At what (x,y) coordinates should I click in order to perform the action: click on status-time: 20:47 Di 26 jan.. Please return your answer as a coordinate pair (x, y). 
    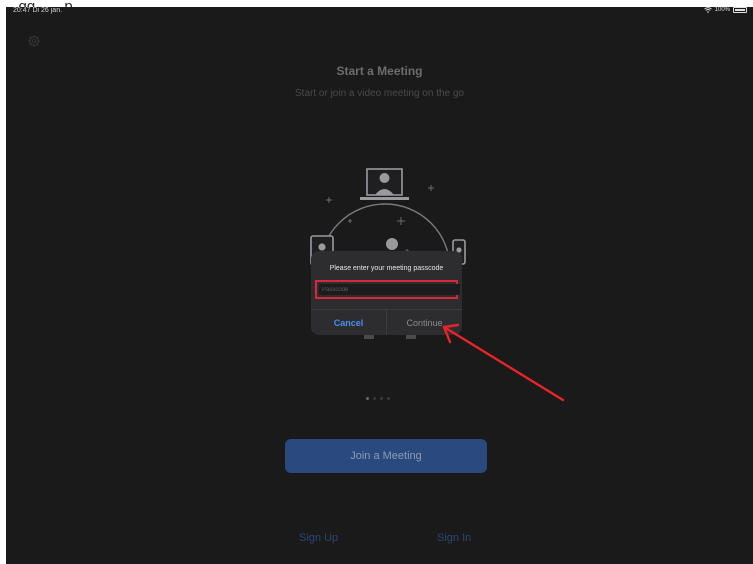
    Looking at the image, I should click on (38, 10).